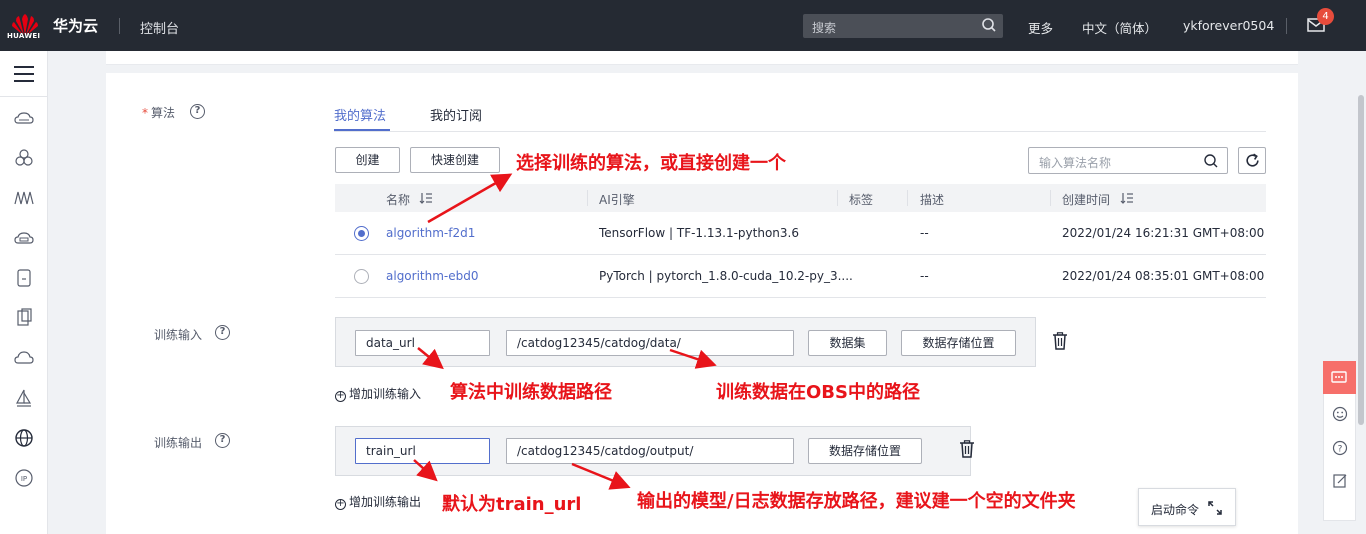  Describe the element at coordinates (1325, 16) in the screenshot. I see `mail-count-badge: 4` at that location.